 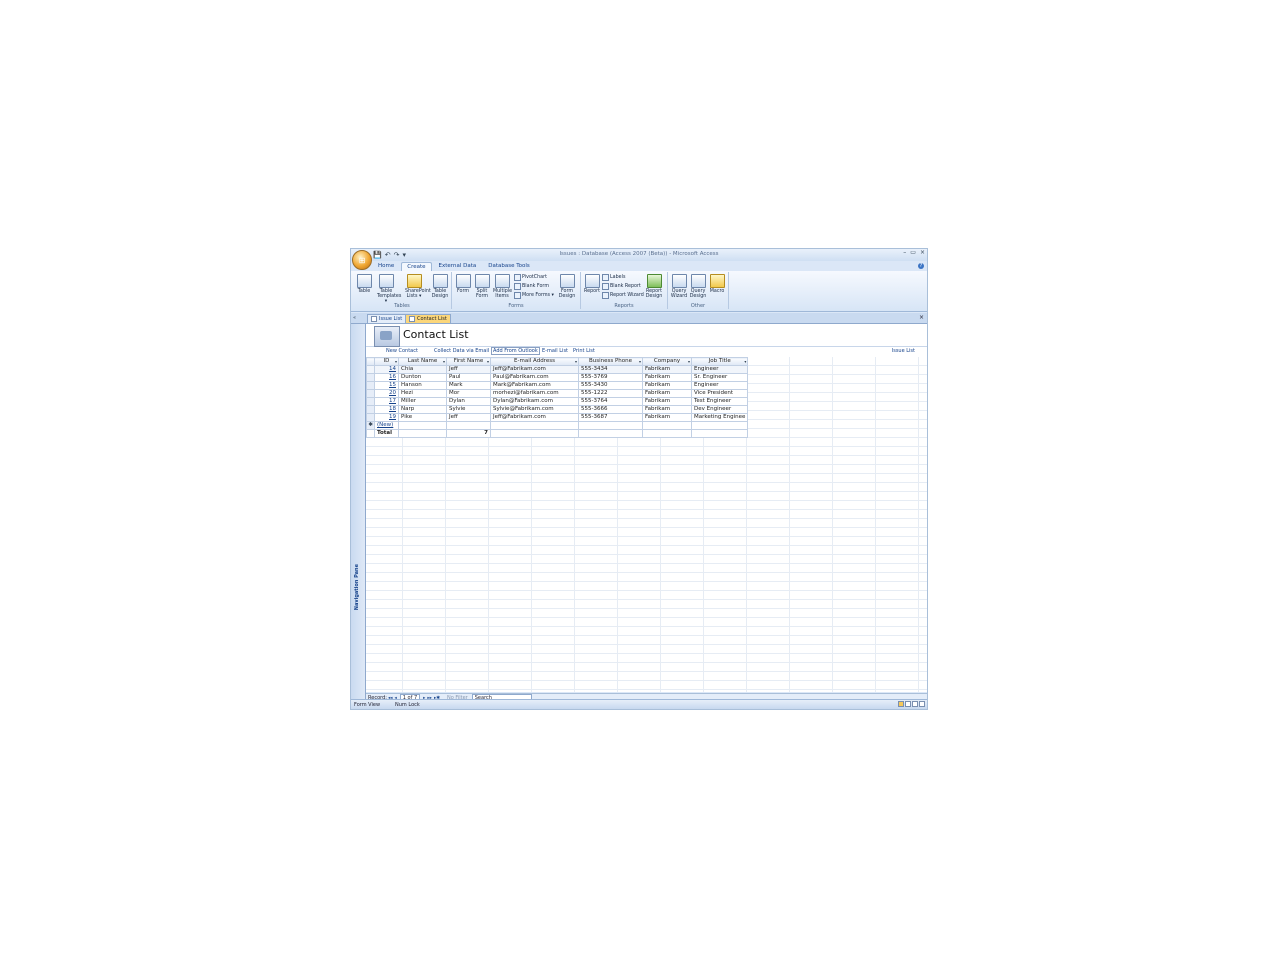 I want to click on cell-id: 15, so click(x=386, y=385).